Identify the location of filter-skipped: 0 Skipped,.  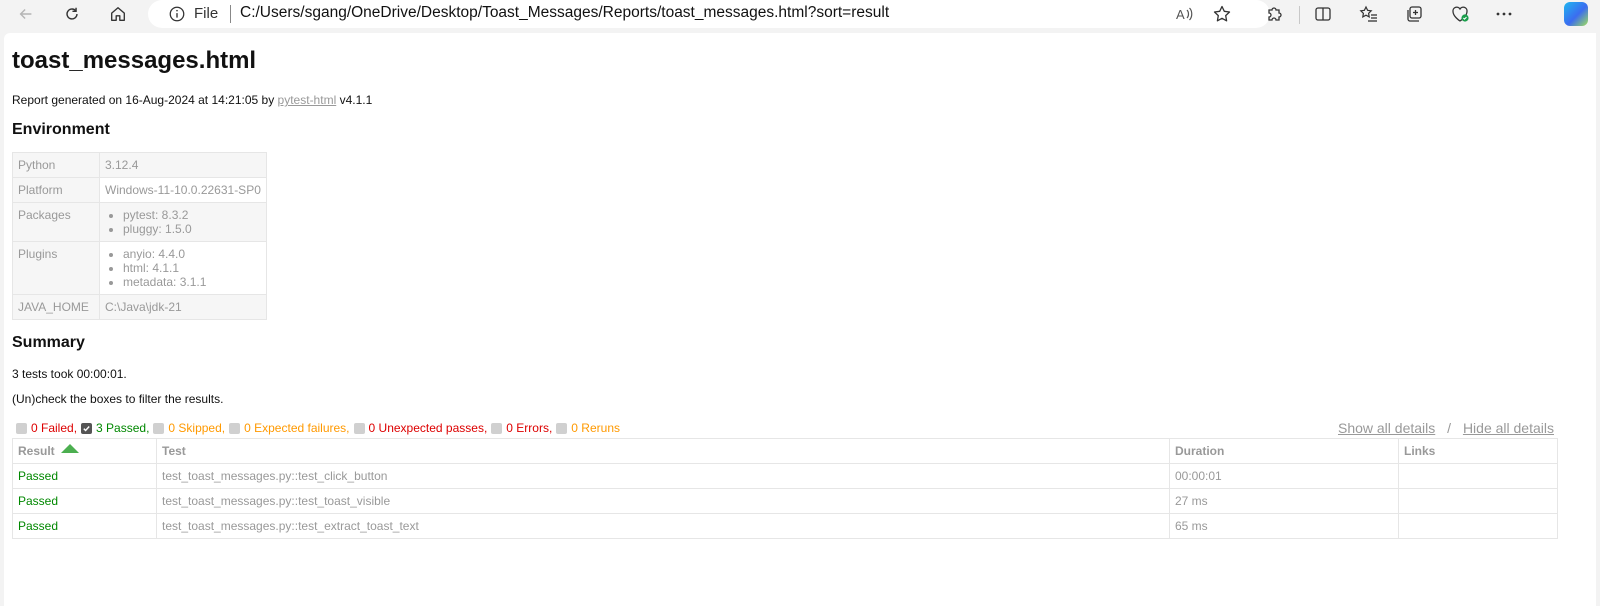
(189, 428).